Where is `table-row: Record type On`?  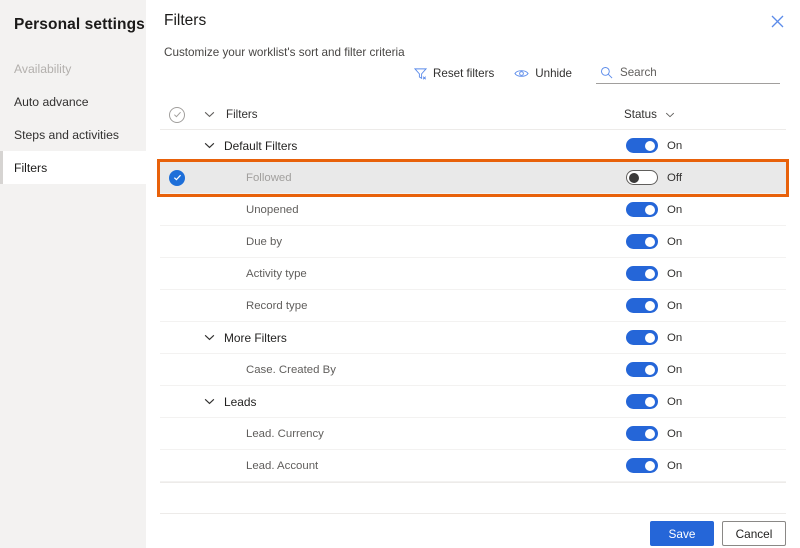 table-row: Record type On is located at coordinates (473, 306).